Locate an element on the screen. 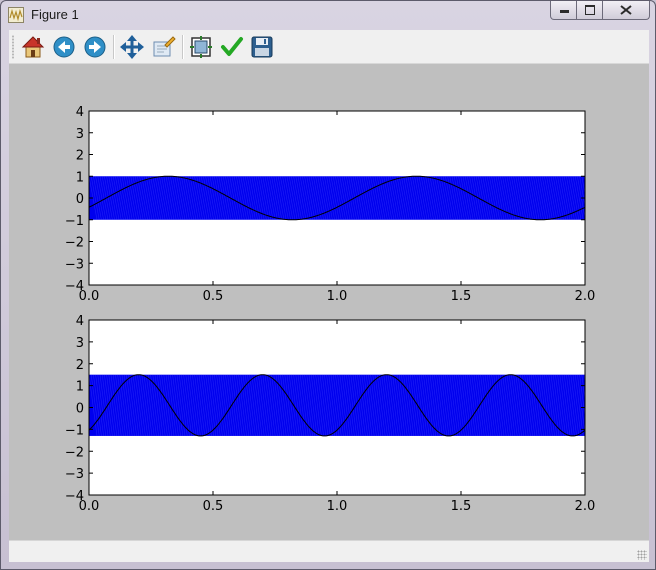  close-button is located at coordinates (626, 10).